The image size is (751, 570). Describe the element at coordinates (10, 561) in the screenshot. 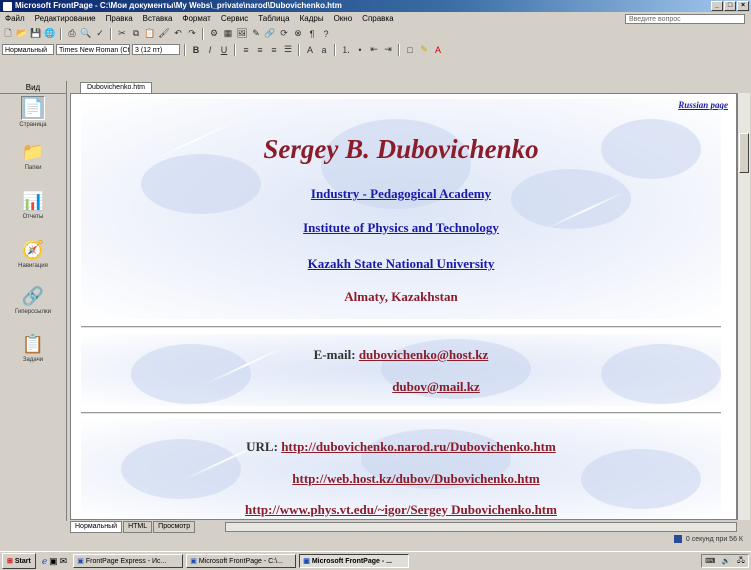

I see `windows-logo-icon: ⊞` at that location.